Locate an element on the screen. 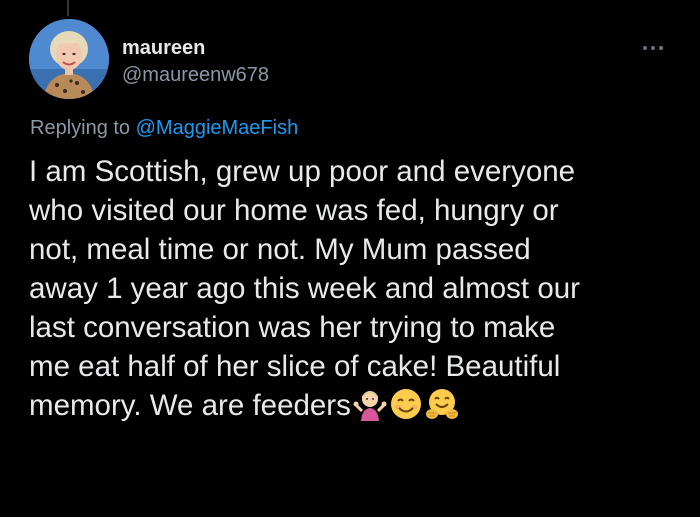 This screenshot has width=700, height=517. tweet-text-line: not, meal time or not. My Mum passed is located at coordinates (280, 249).